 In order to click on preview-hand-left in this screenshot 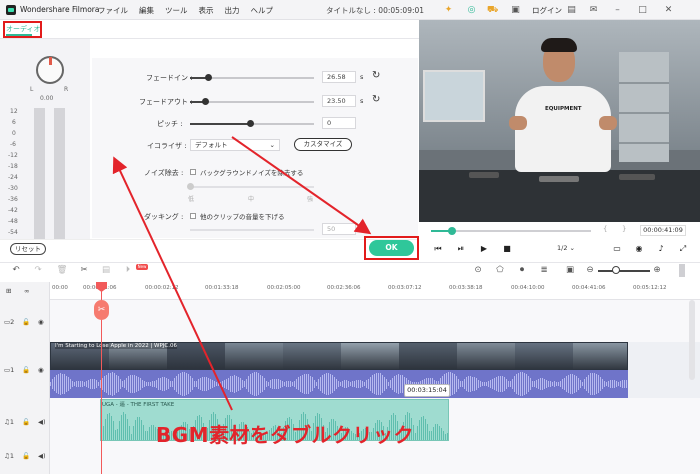, I will do `click(518, 123)`.